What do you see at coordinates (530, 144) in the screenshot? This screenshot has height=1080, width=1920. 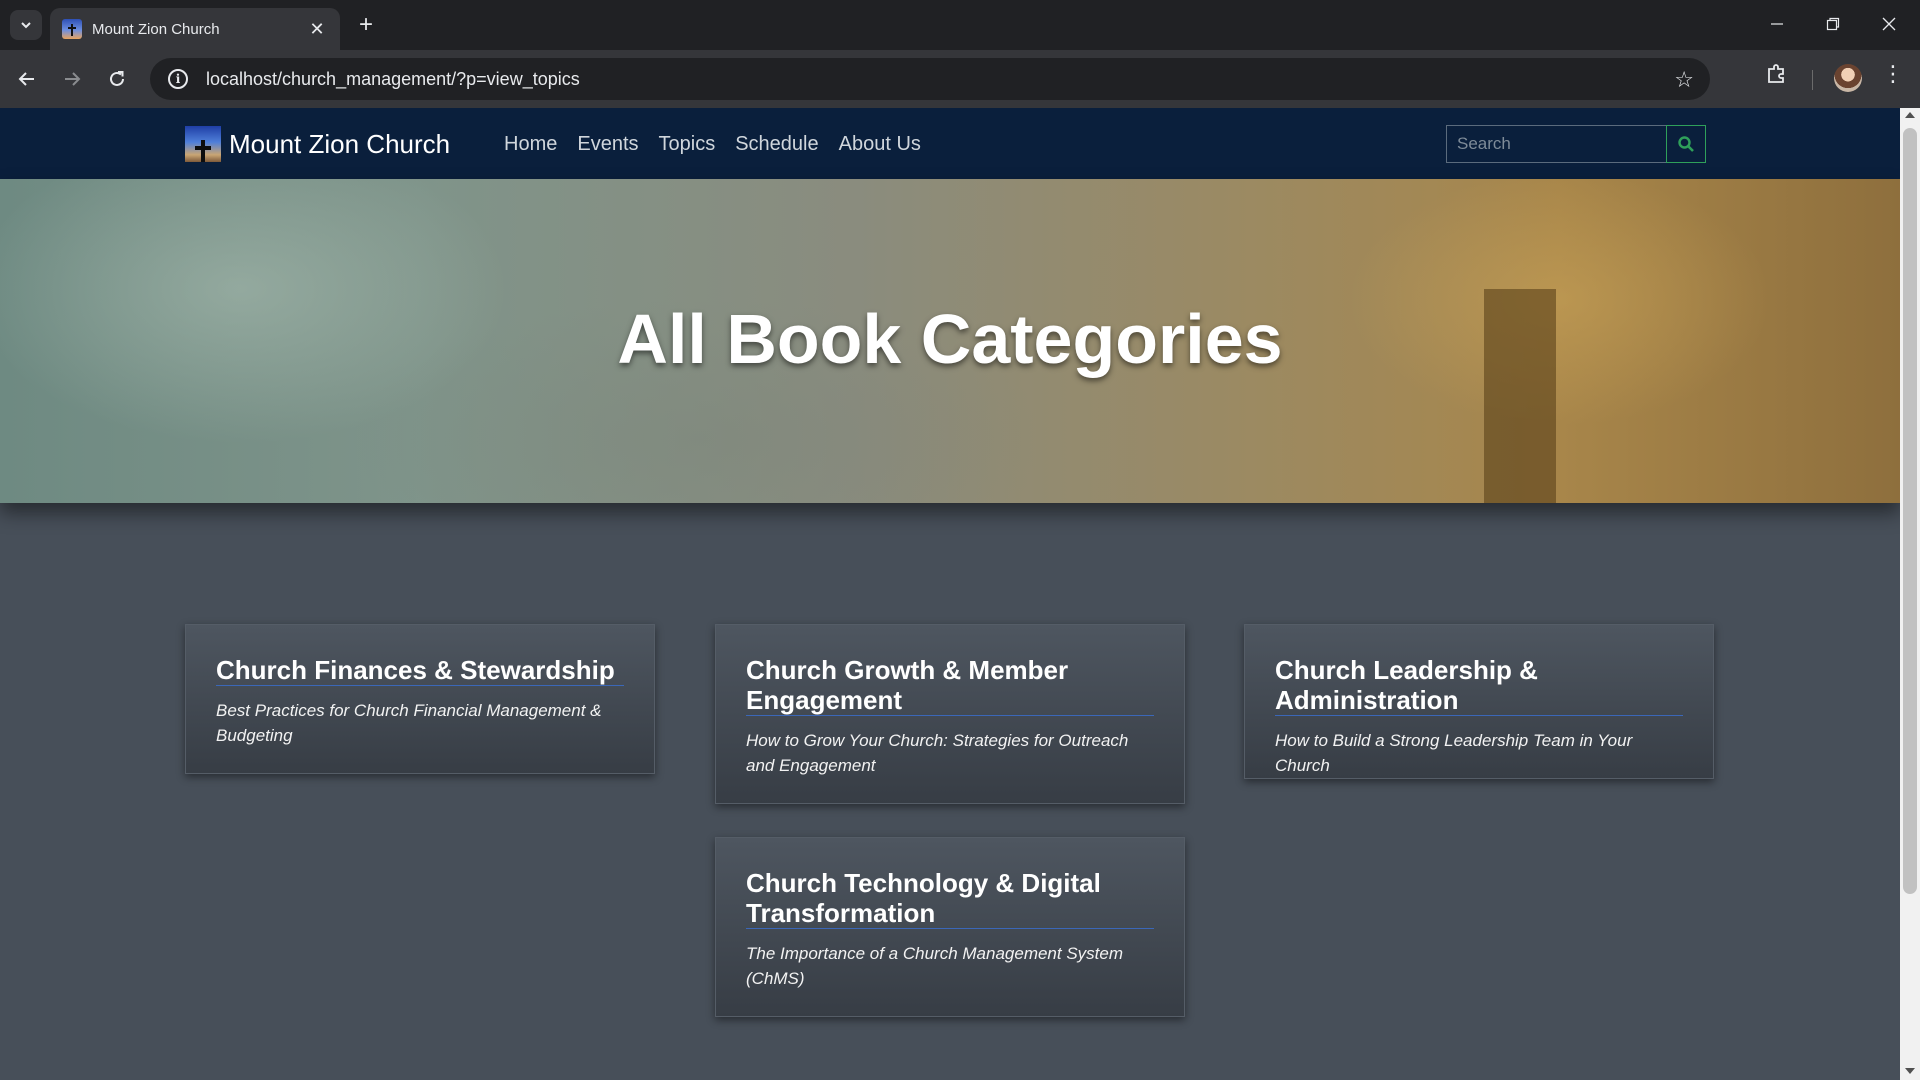 I see `nav-home: Home` at bounding box center [530, 144].